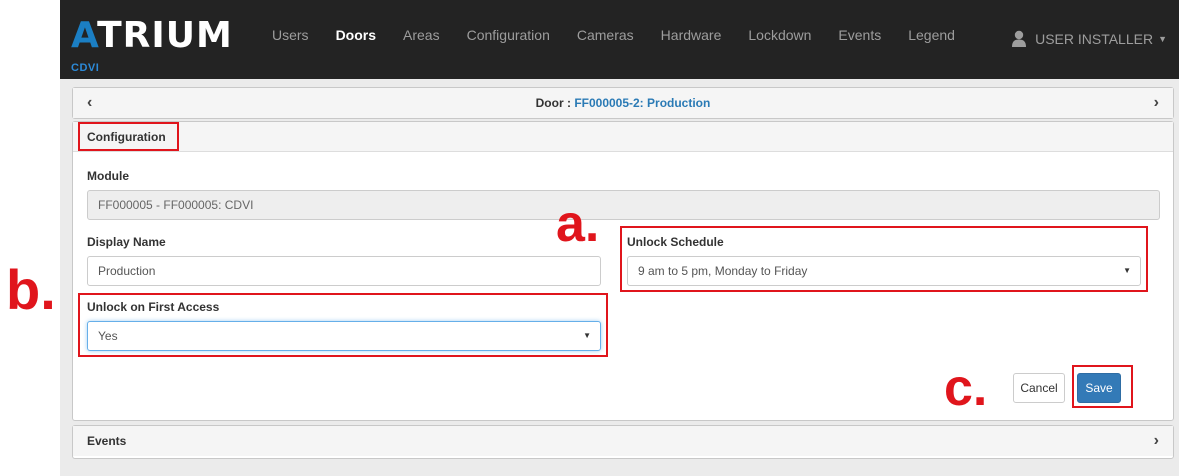 The width and height of the screenshot is (1179, 476). What do you see at coordinates (1162, 38) in the screenshot?
I see `caret-down-icon: ▼` at bounding box center [1162, 38].